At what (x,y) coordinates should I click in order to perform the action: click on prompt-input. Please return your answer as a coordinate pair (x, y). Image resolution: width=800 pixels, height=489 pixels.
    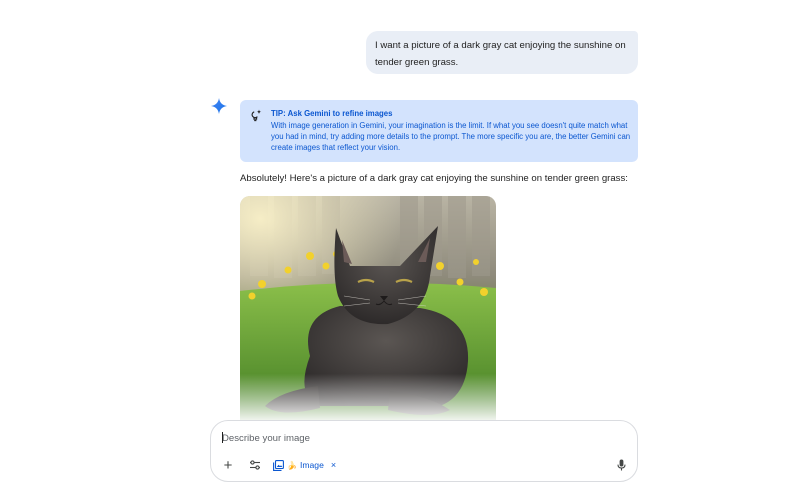
    Looking at the image, I should click on (402, 438).